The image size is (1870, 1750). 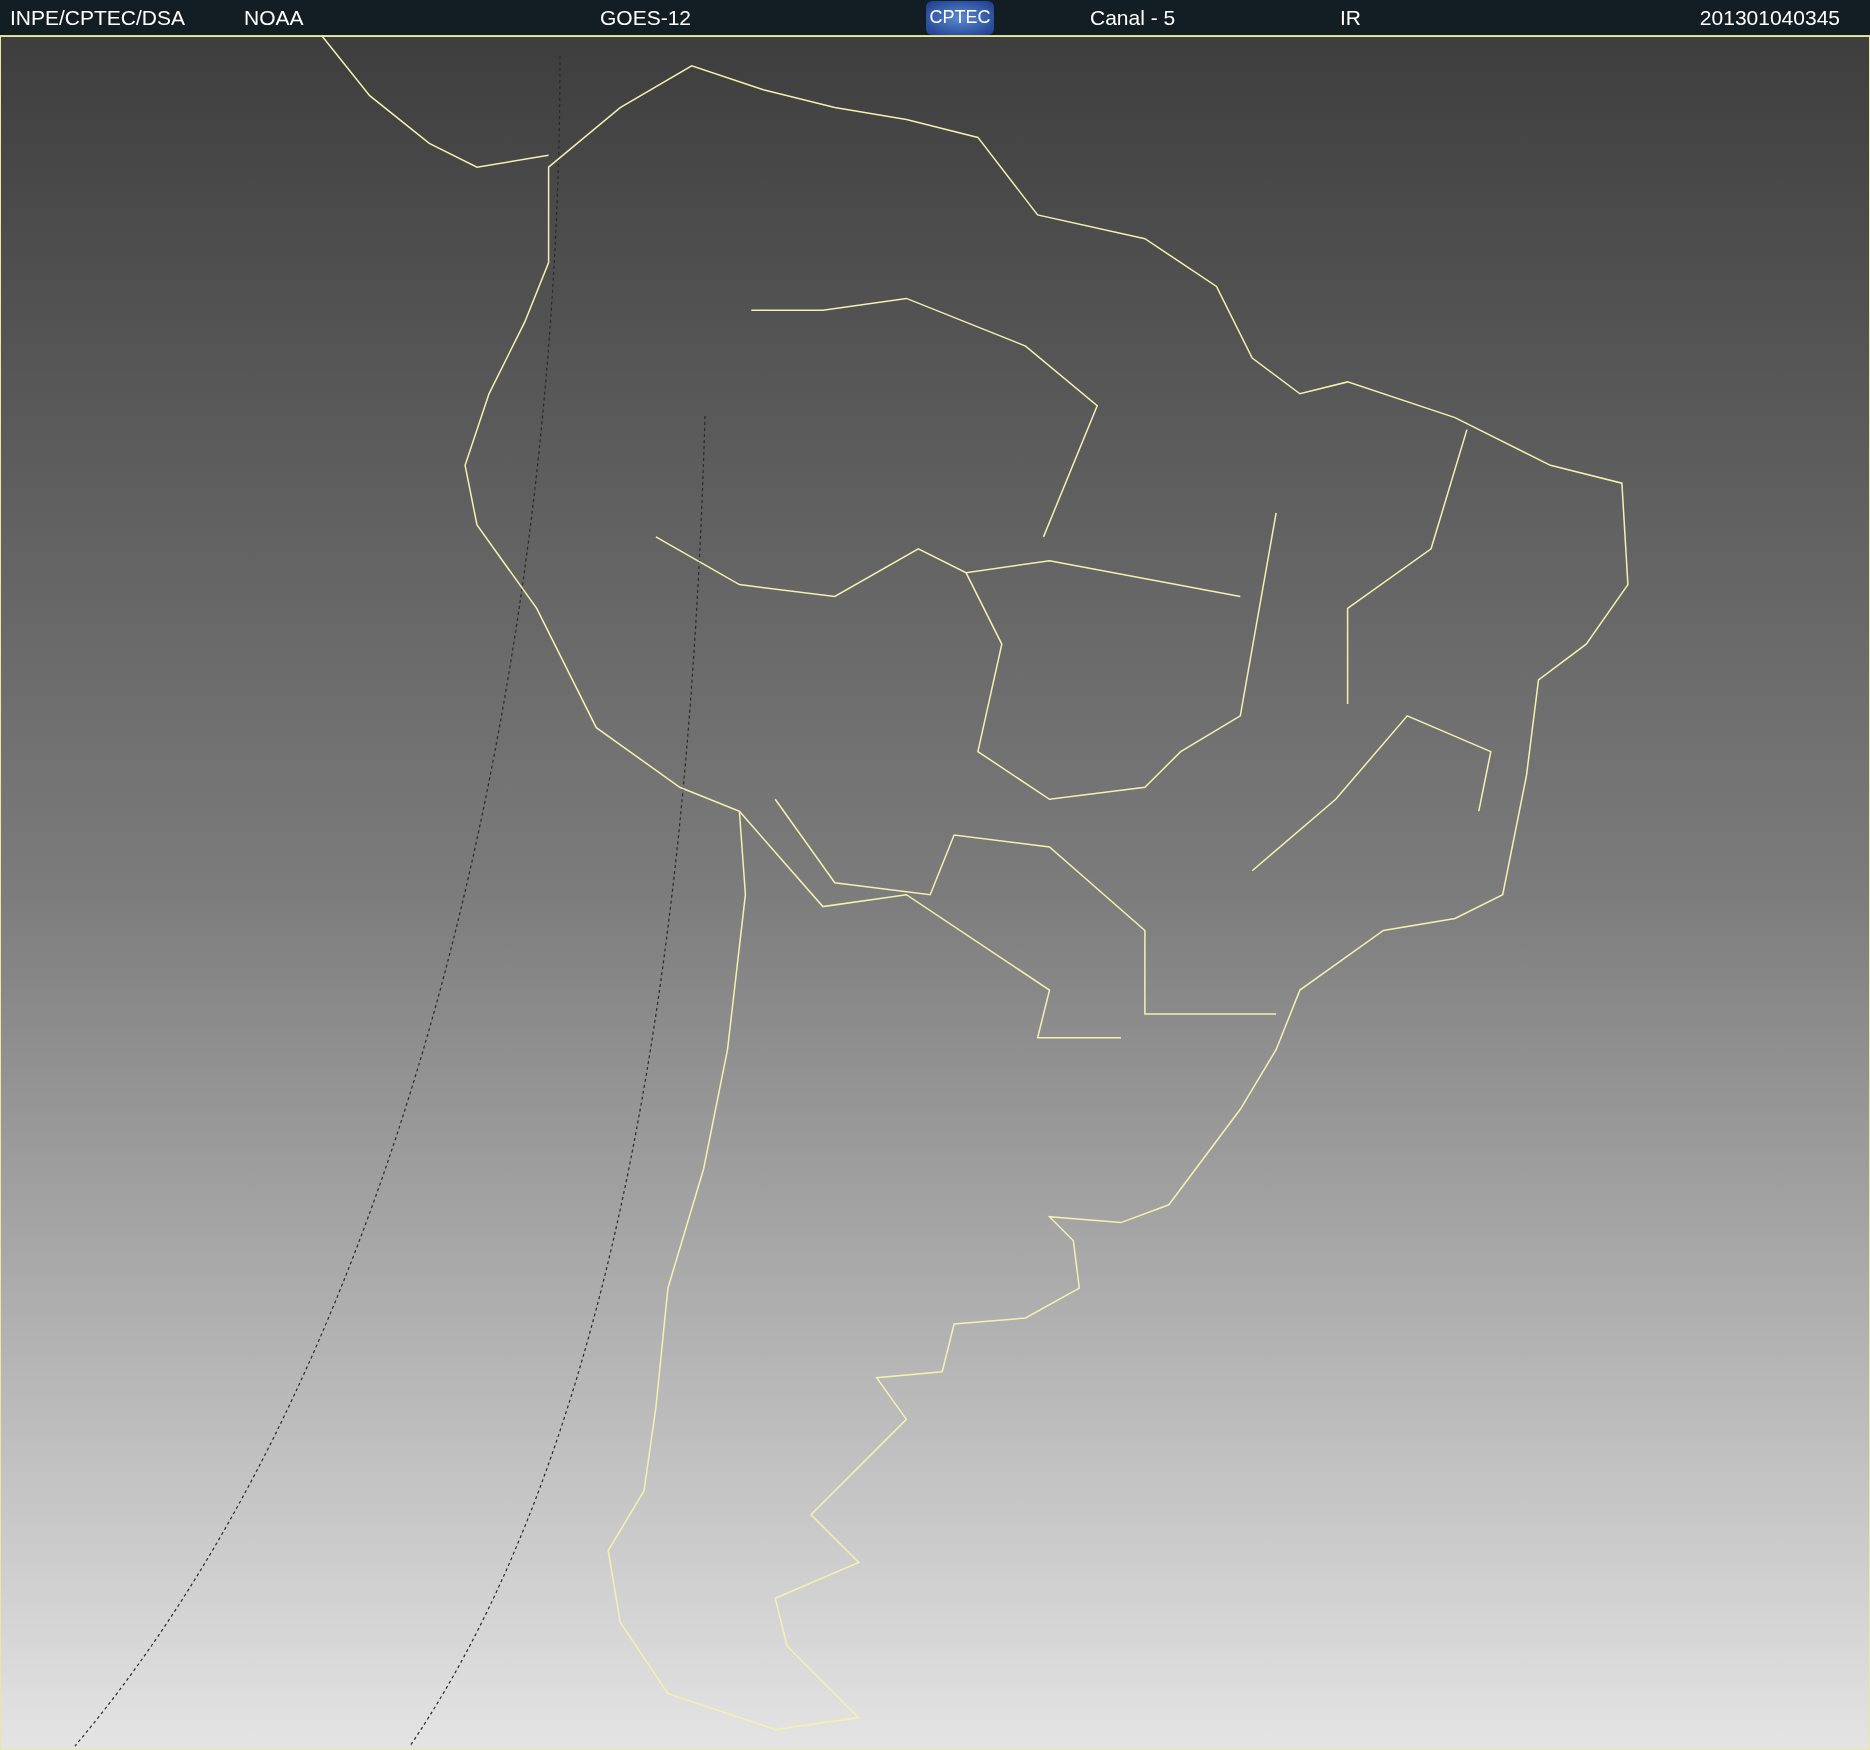 I want to click on timestamp-label: 201301040345, so click(x=1769, y=17).